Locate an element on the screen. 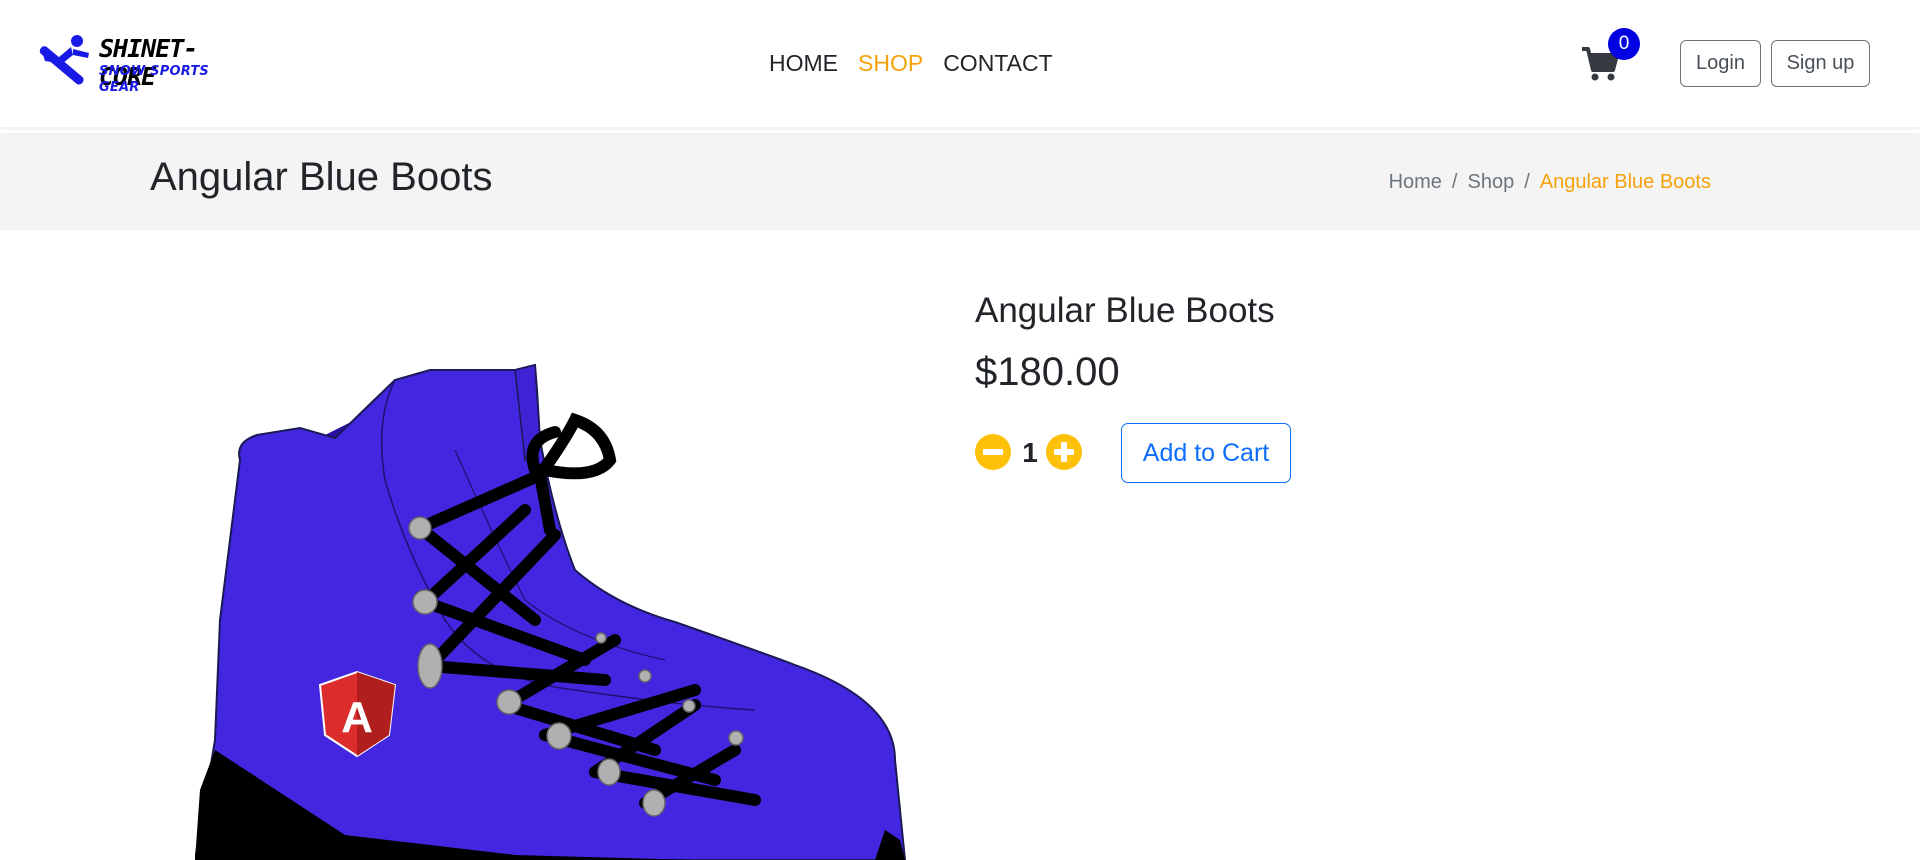 The image size is (1920, 860). nav-item-home: HOME is located at coordinates (803, 63).